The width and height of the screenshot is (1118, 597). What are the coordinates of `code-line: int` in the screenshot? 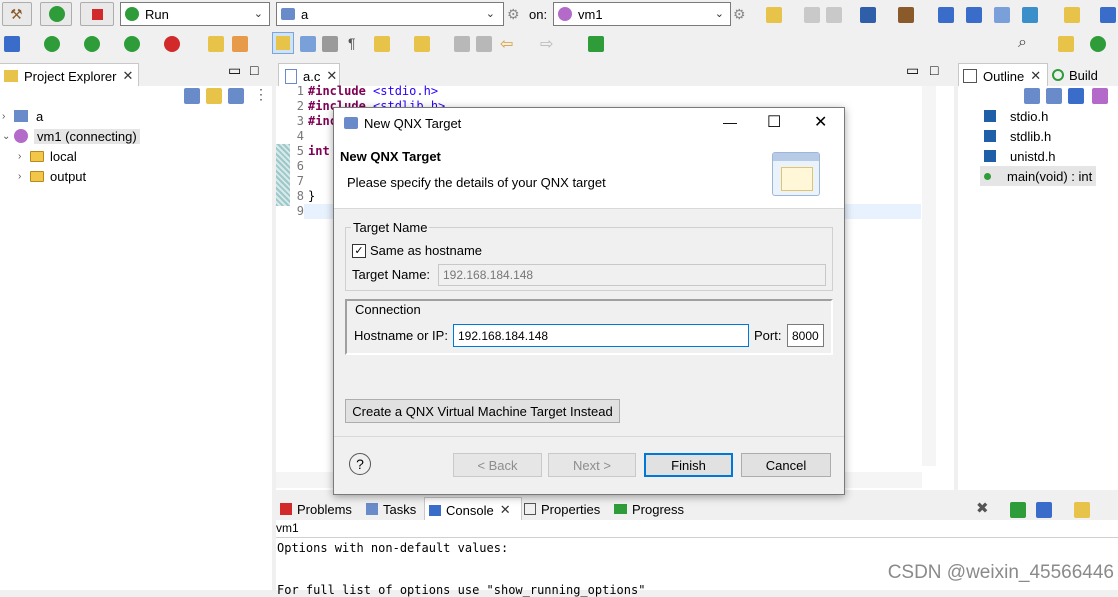 It's located at (319, 151).